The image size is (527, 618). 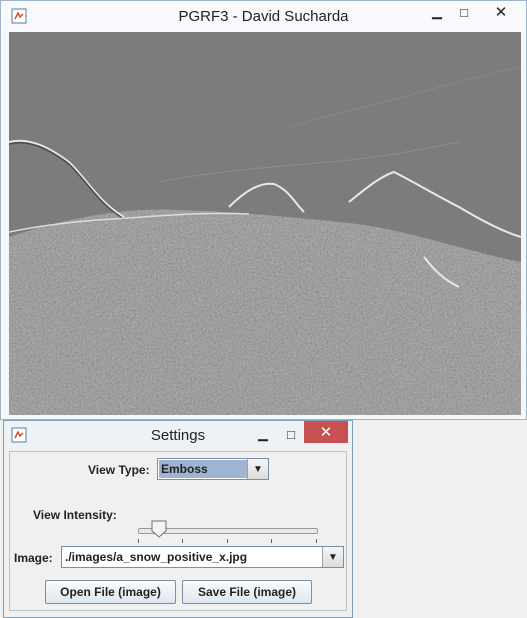 What do you see at coordinates (247, 592) in the screenshot?
I see `save-file-button: Save File (image)` at bounding box center [247, 592].